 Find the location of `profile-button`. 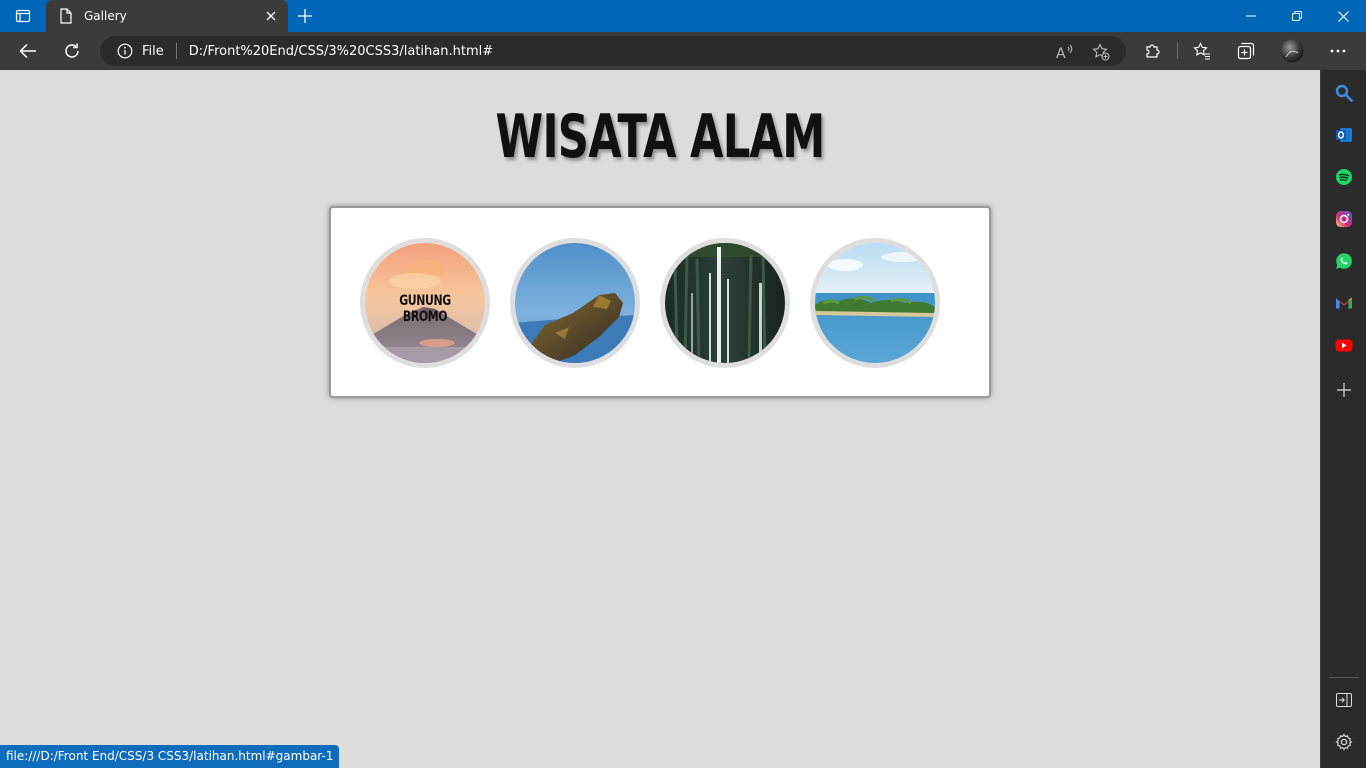

profile-button is located at coordinates (1292, 51).